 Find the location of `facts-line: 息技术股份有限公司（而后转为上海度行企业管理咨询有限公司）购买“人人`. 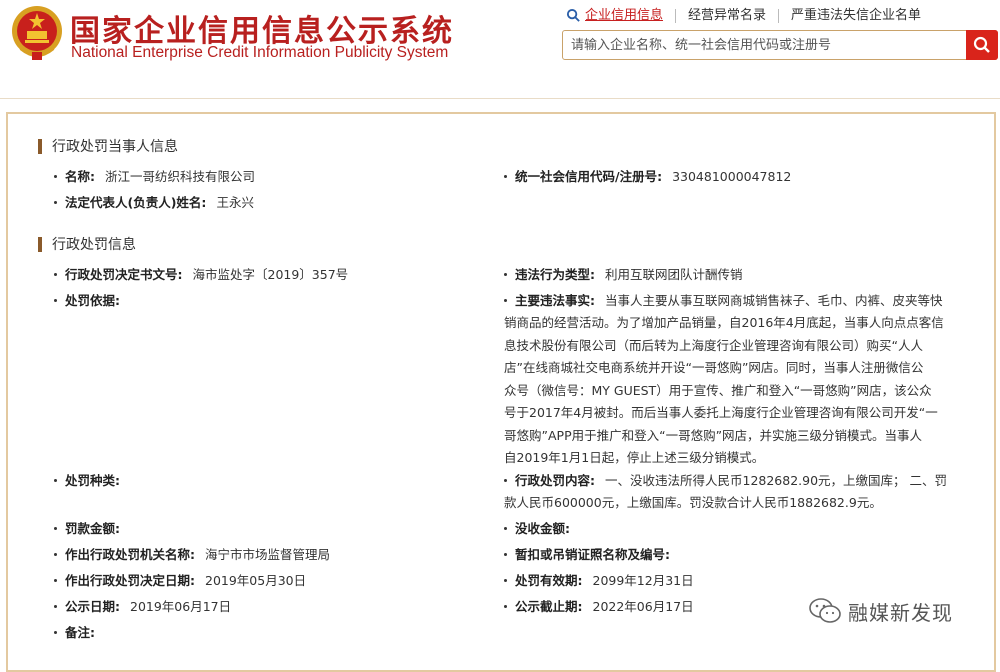

facts-line: 息技术股份有限公司（而后转为上海度行企业管理咨询有限公司）购买“人人 is located at coordinates (713, 345).